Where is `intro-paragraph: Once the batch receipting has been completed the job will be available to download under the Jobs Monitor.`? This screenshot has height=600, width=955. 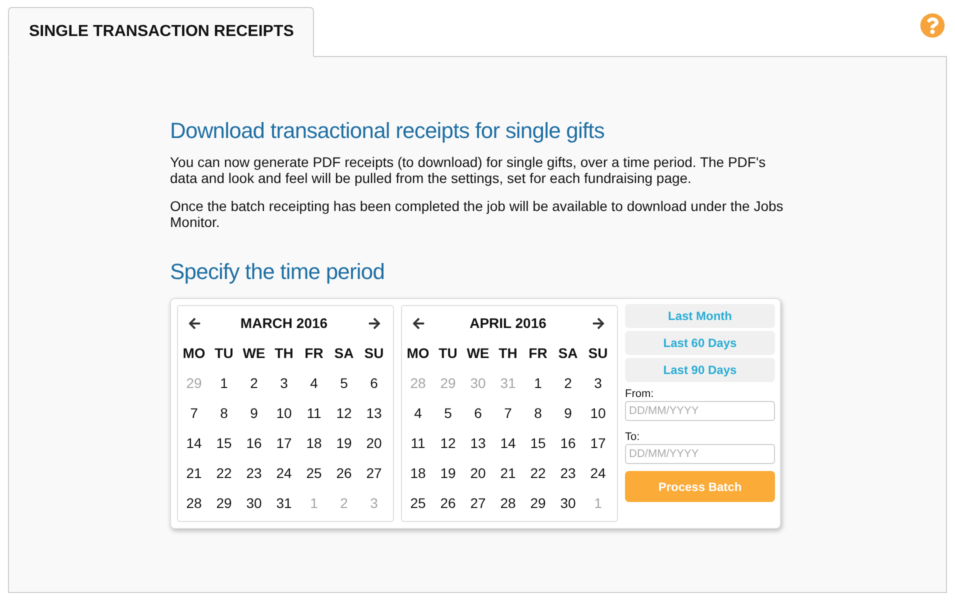
intro-paragraph: Once the batch receipting has been completed the job will be available to download under the Jobs Monitor. is located at coordinates (477, 214).